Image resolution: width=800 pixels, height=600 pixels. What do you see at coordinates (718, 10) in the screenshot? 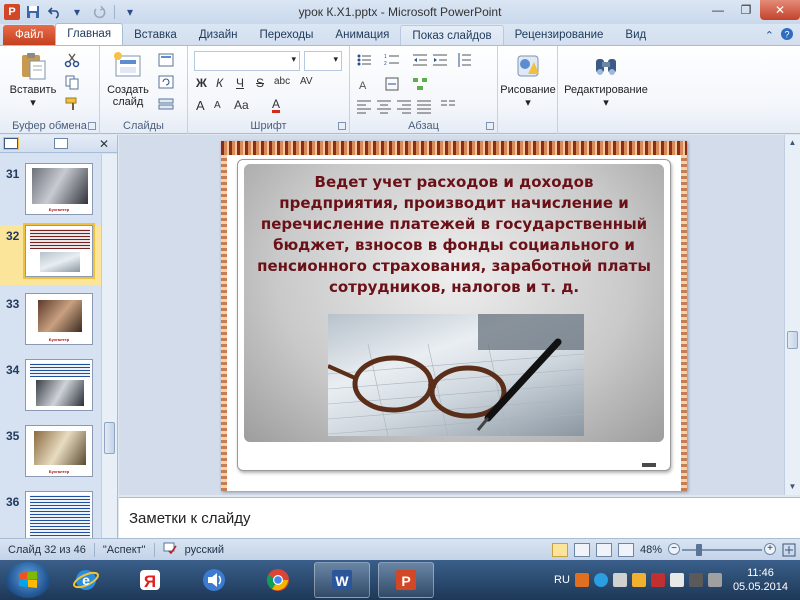
I see `minimize-button: —` at bounding box center [718, 10].